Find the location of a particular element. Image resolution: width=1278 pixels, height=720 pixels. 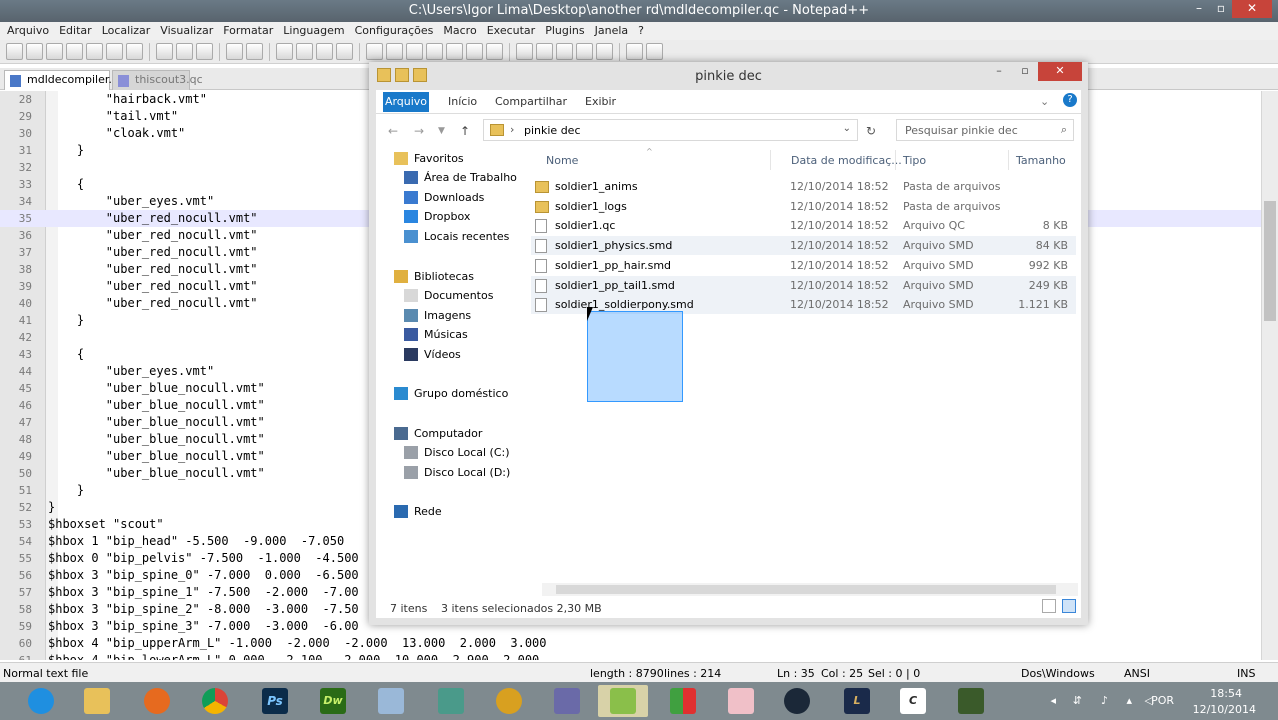

ribbon-tab-compartilhar: Compartilhar is located at coordinates (531, 101).